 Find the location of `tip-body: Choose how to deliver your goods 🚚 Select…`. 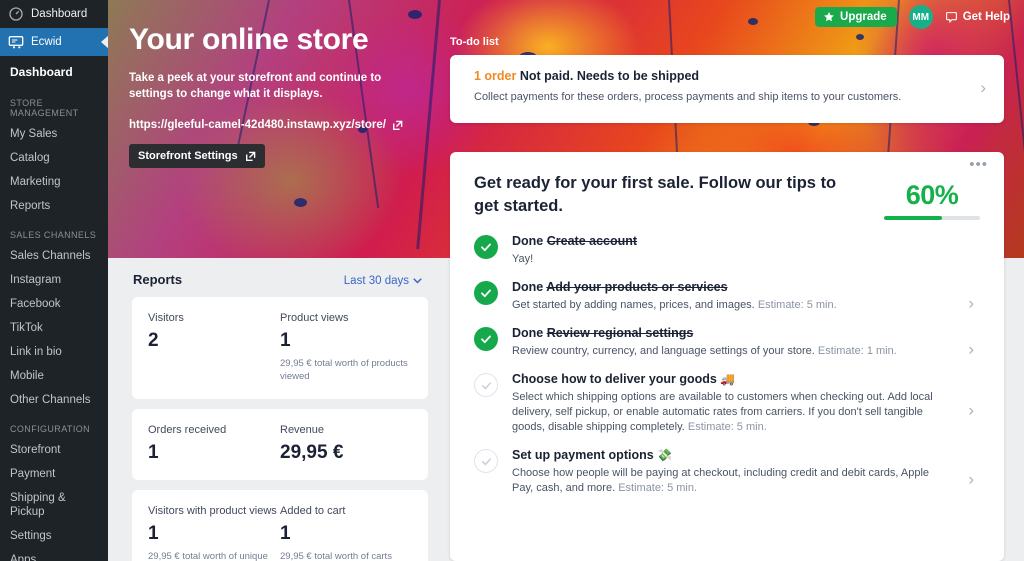

tip-body: Choose how to deliver your goods 🚚 Select… is located at coordinates (746, 403).